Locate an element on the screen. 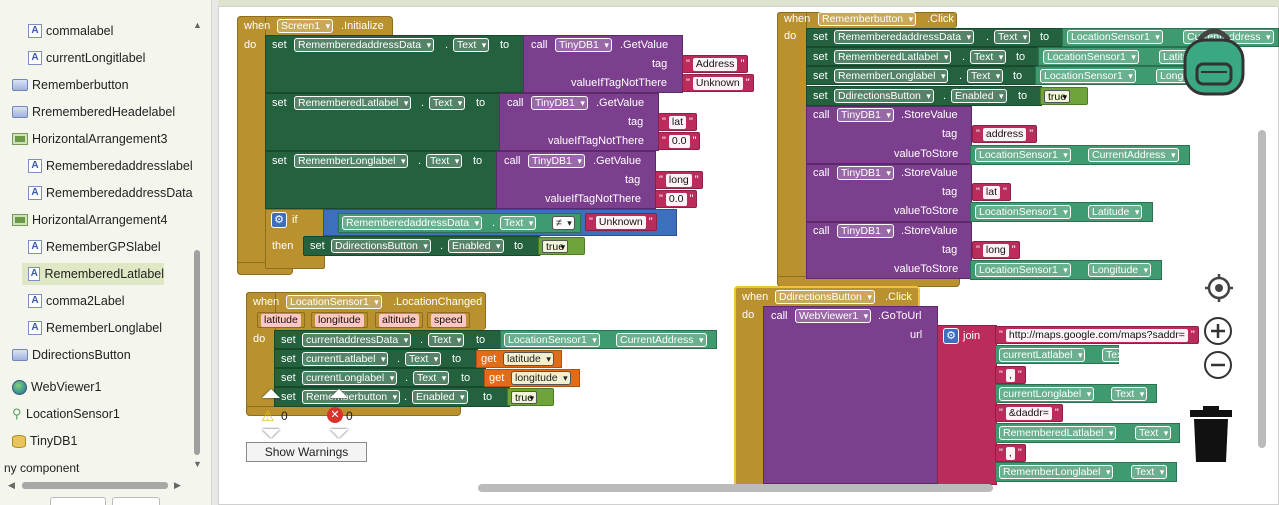 The width and height of the screenshot is (1279, 505). backpack-icon is located at coordinates (1214, 63).